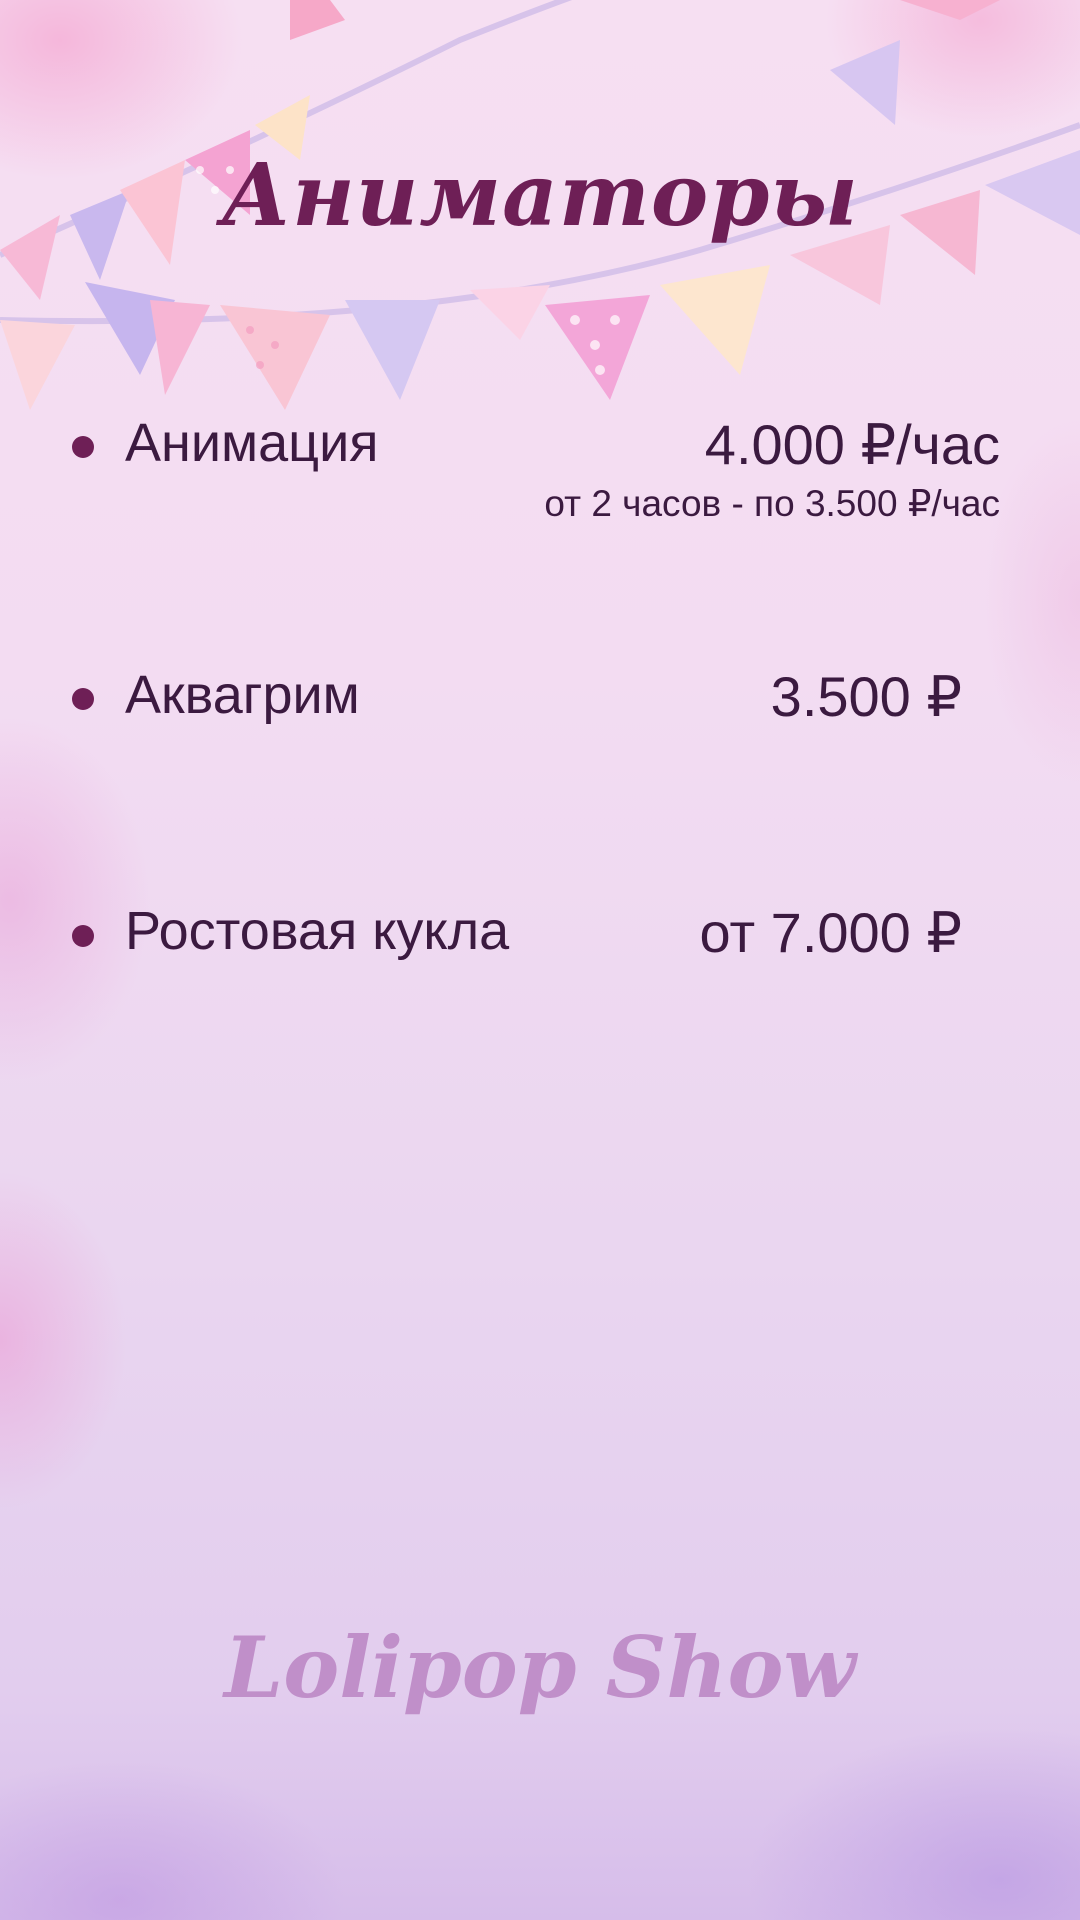 The height and width of the screenshot is (1920, 1080). What do you see at coordinates (772, 503) in the screenshot?
I see `service-note: от 2 часов - по 3.500 ₽/час` at bounding box center [772, 503].